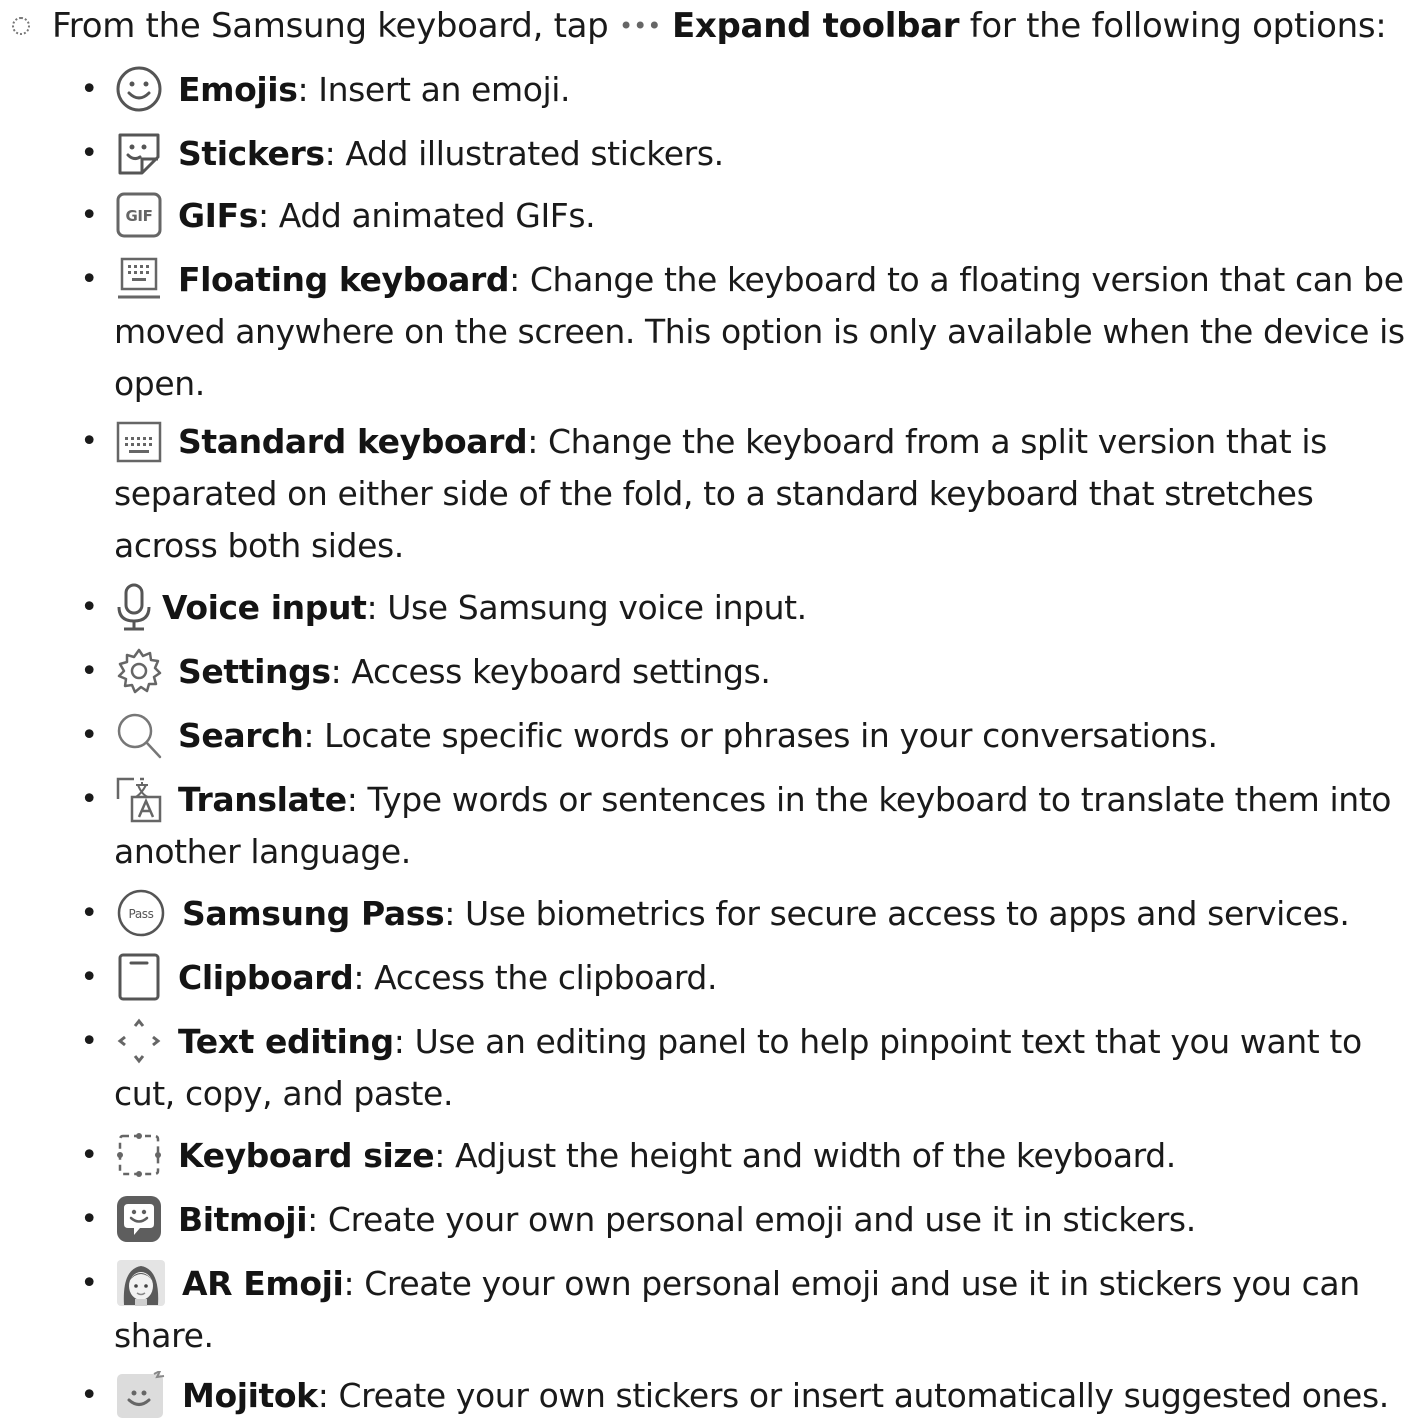 The width and height of the screenshot is (1428, 1422). What do you see at coordinates (434, 89) in the screenshot?
I see `option-desc: : Insert an emoji.` at bounding box center [434, 89].